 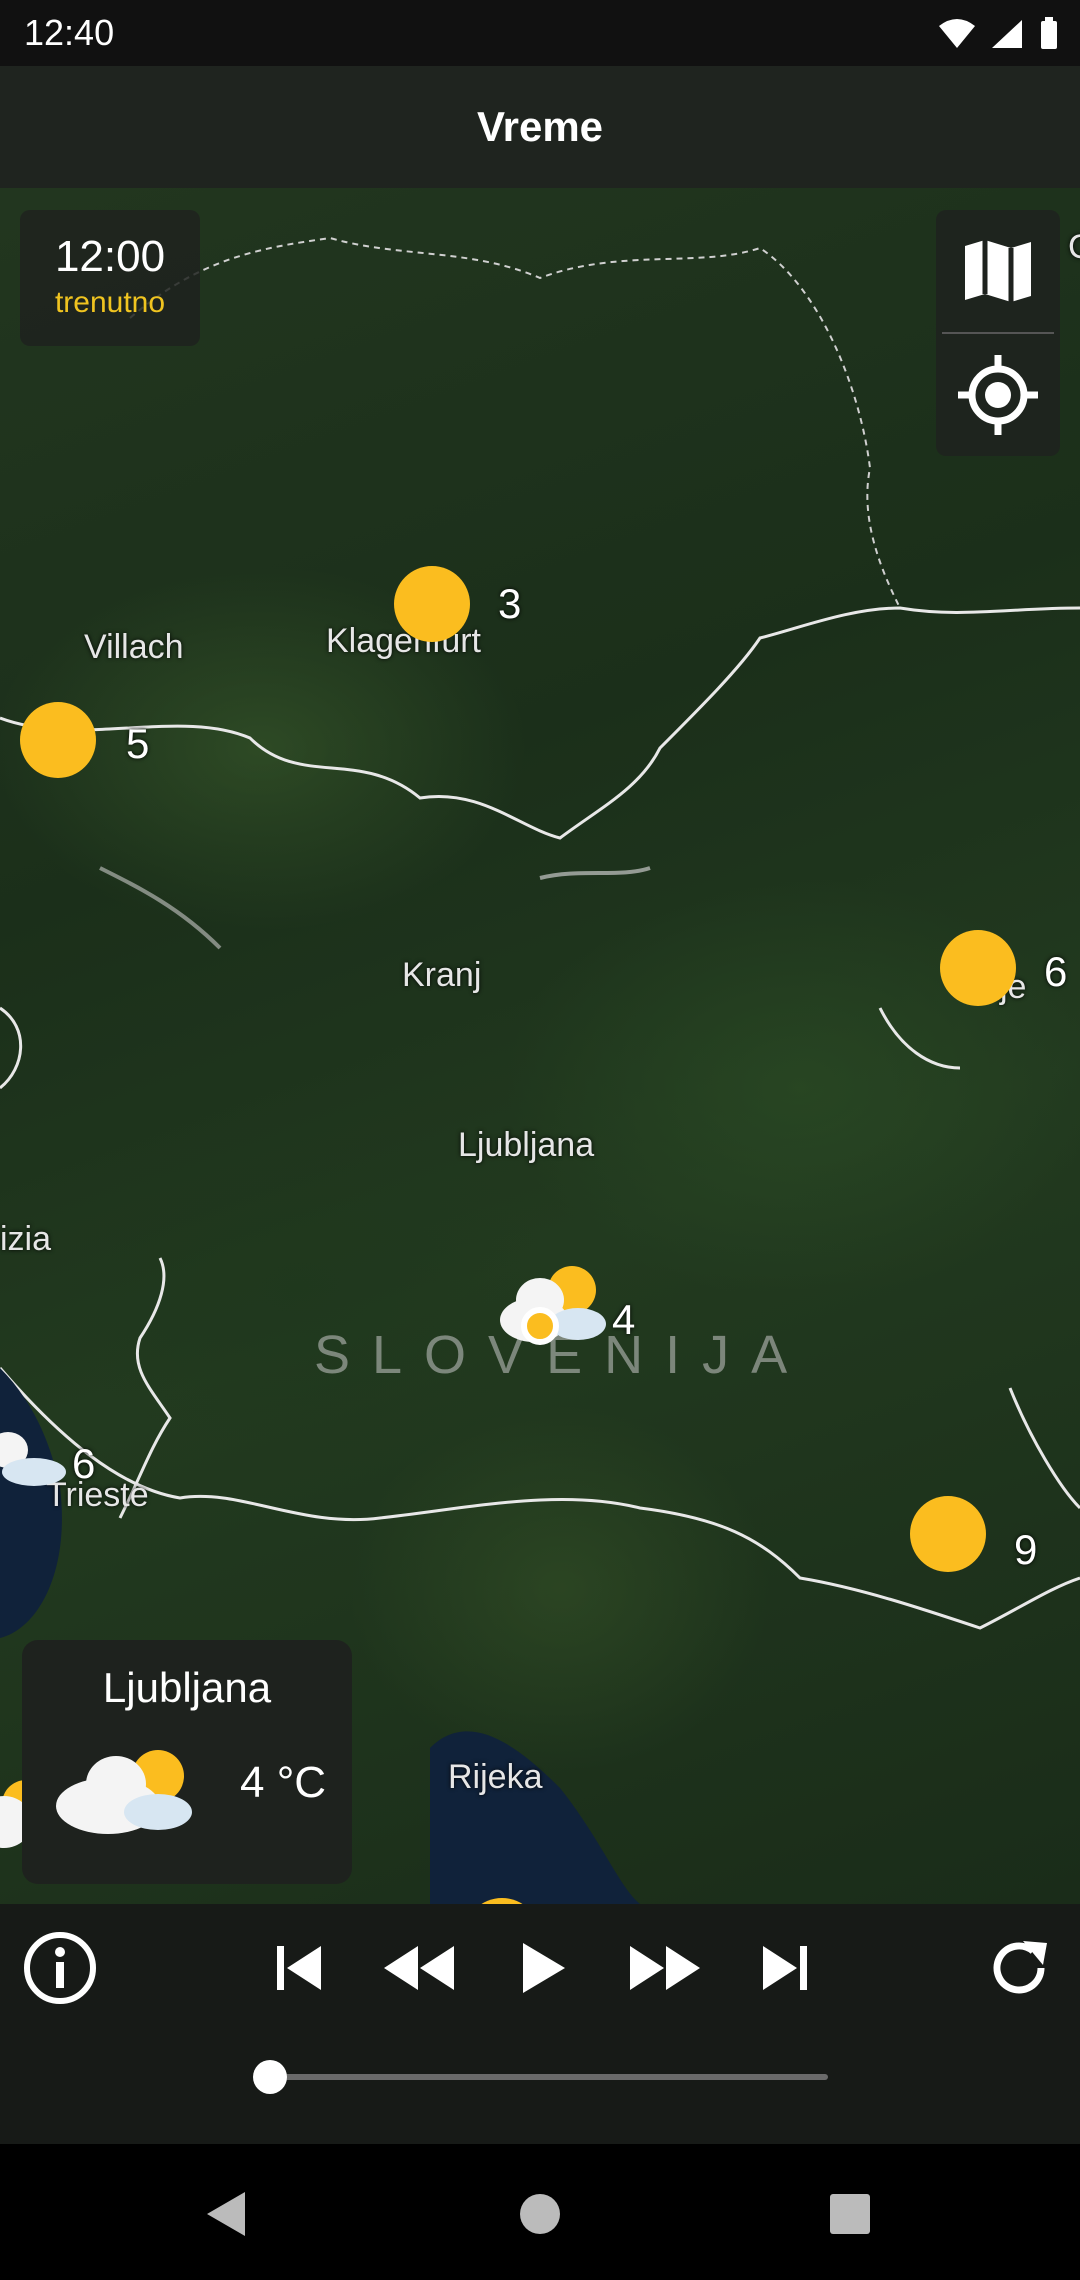 I want to click on skip-last-icon, so click(x=785, y=1968).